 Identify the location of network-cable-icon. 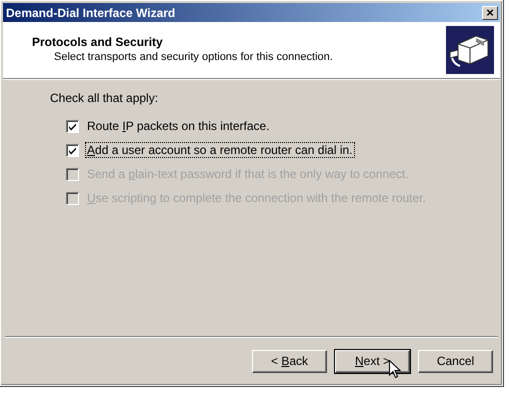
(470, 50).